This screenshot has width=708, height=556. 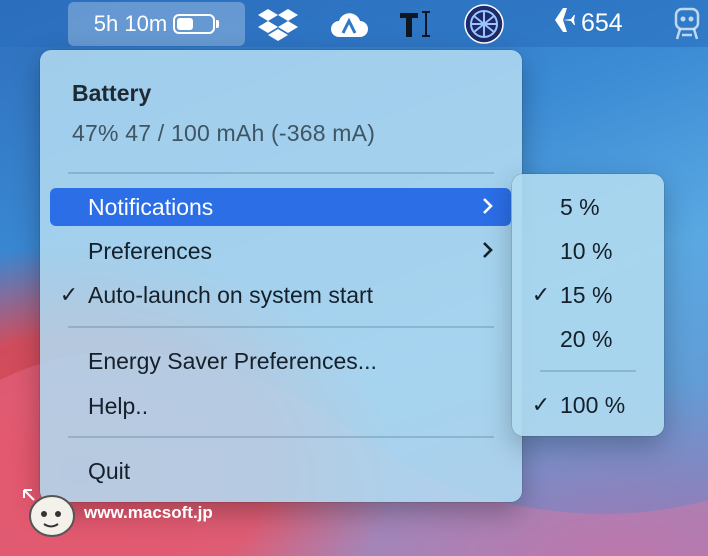 I want to click on submenu-item-100-percent: ✓ 100 %, so click(x=588, y=405).